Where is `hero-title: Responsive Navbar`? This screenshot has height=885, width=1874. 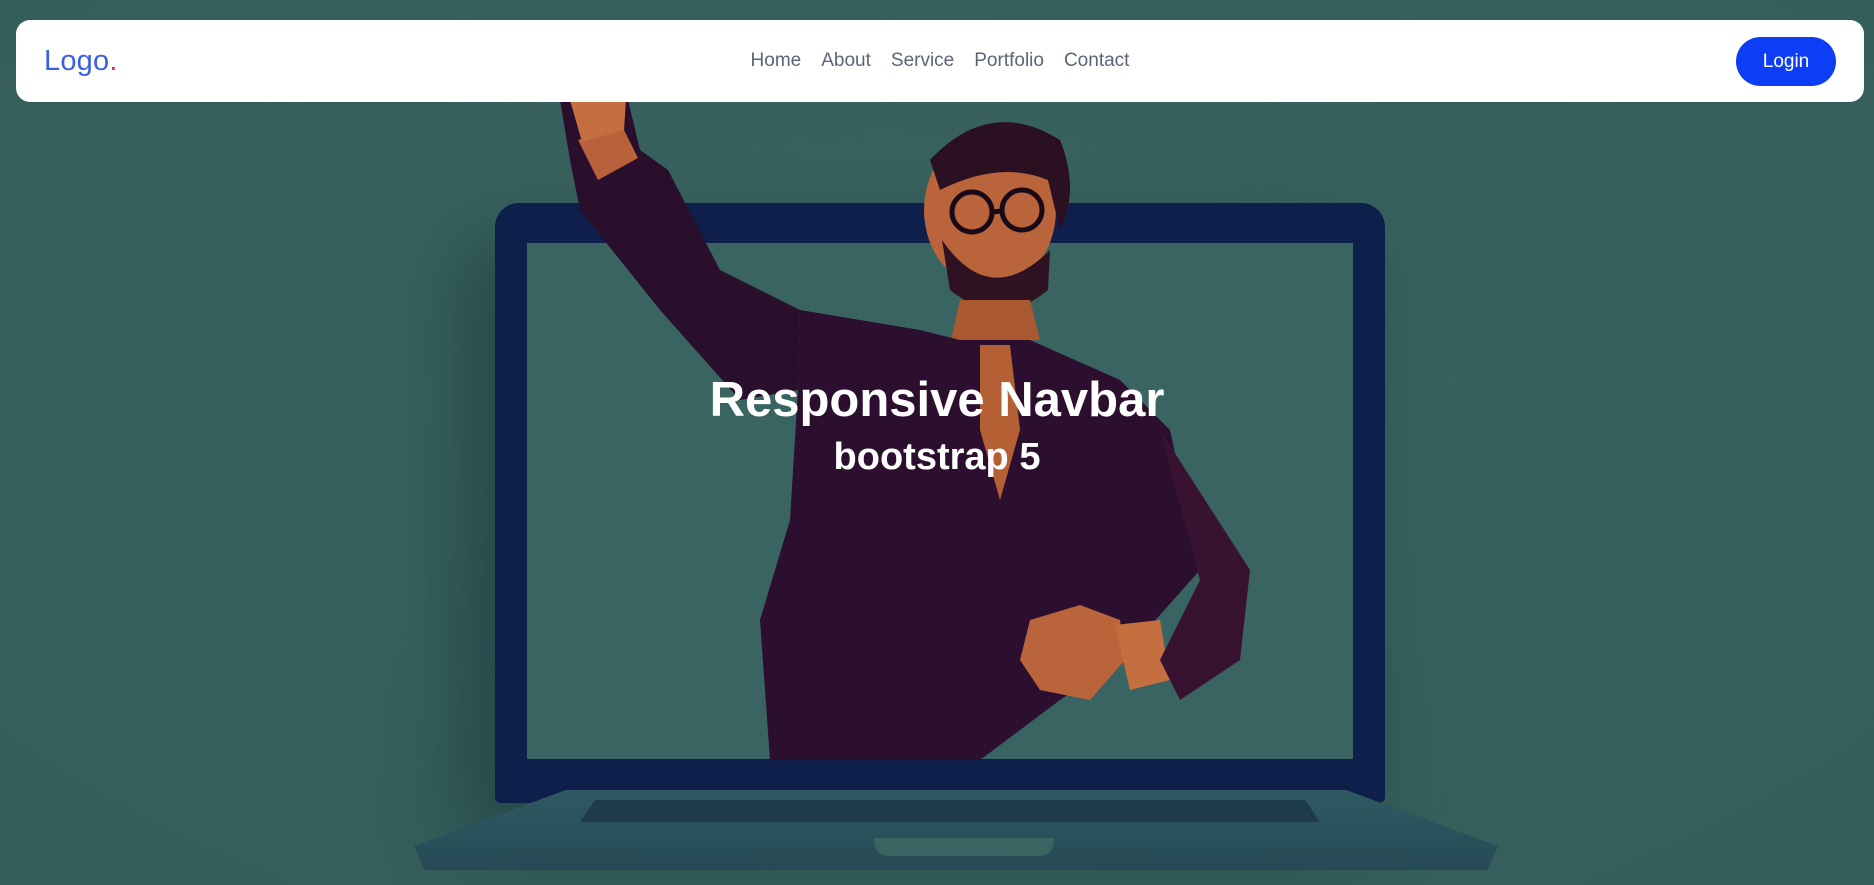 hero-title: Responsive Navbar is located at coordinates (937, 400).